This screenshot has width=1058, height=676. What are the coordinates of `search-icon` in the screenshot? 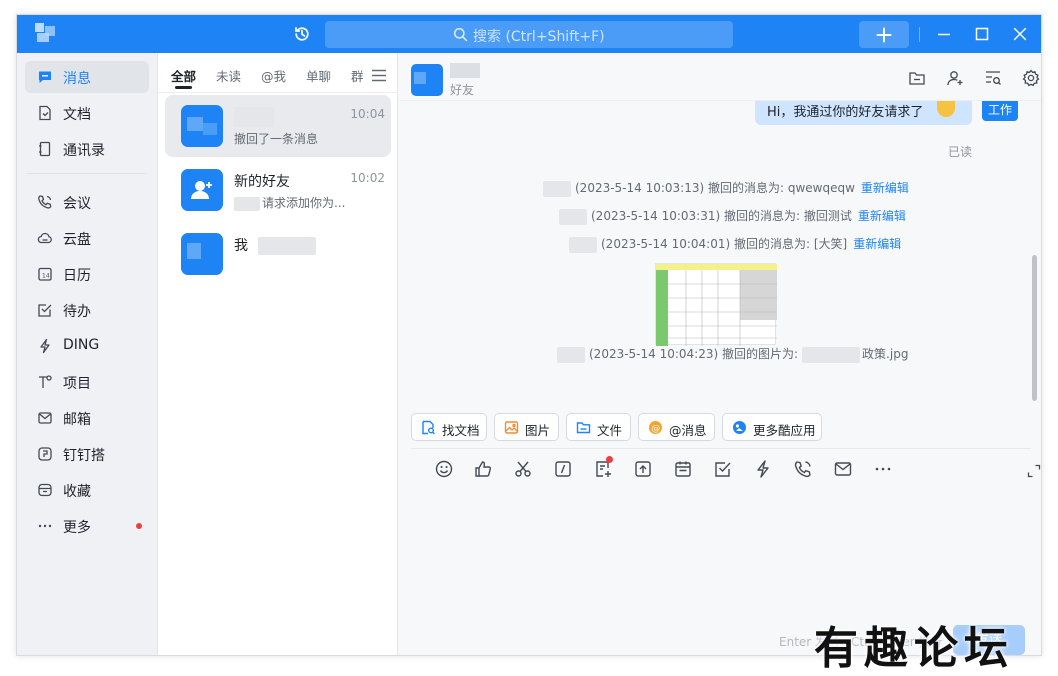 It's located at (460, 34).